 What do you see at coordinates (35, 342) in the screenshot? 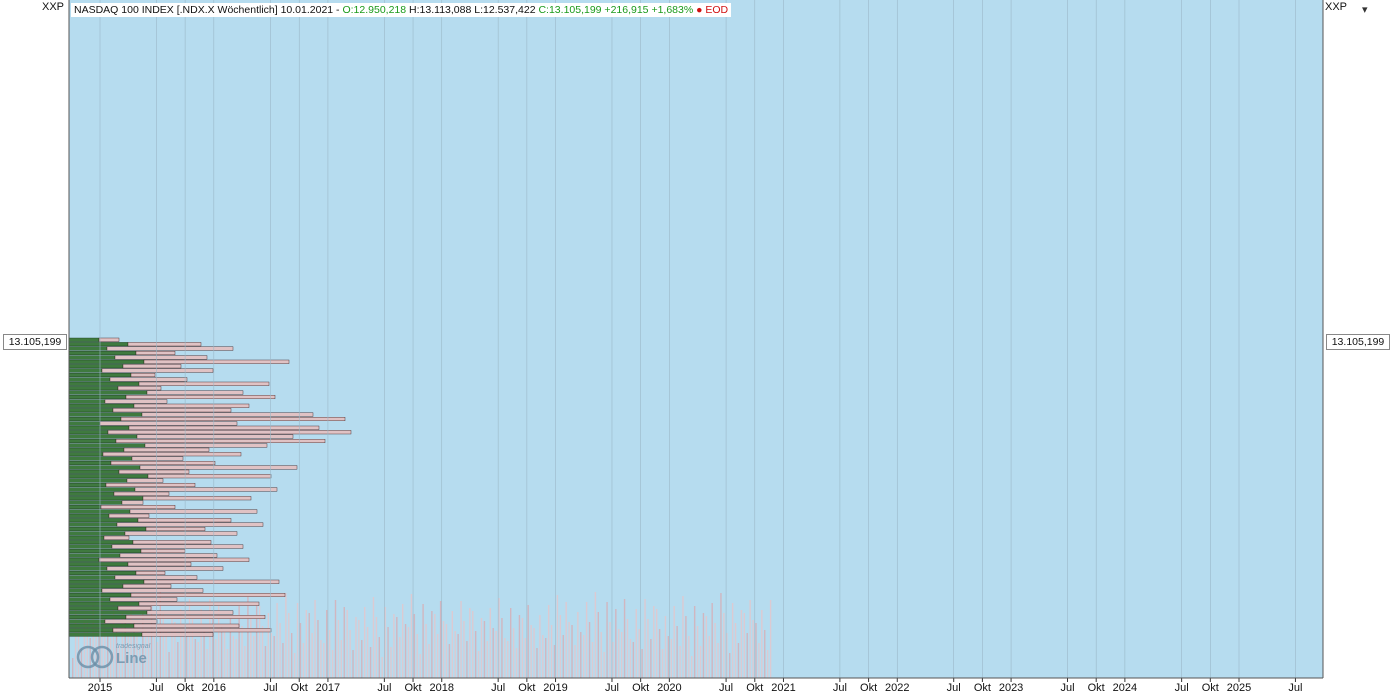
I see `current-price-tag-left: 13.105,199` at bounding box center [35, 342].